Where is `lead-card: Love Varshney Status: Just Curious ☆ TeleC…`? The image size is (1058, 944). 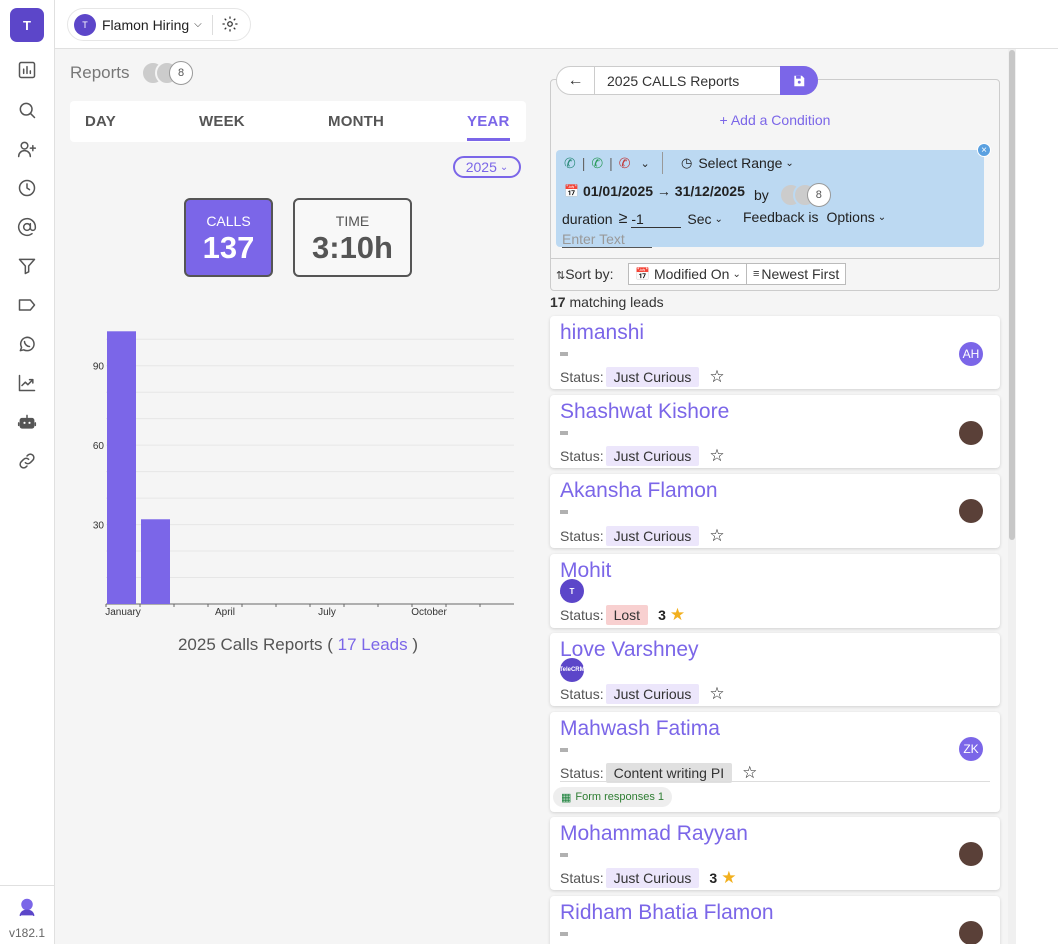
lead-card: Love Varshney Status: Just Curious ☆ TeleC… is located at coordinates (775, 669).